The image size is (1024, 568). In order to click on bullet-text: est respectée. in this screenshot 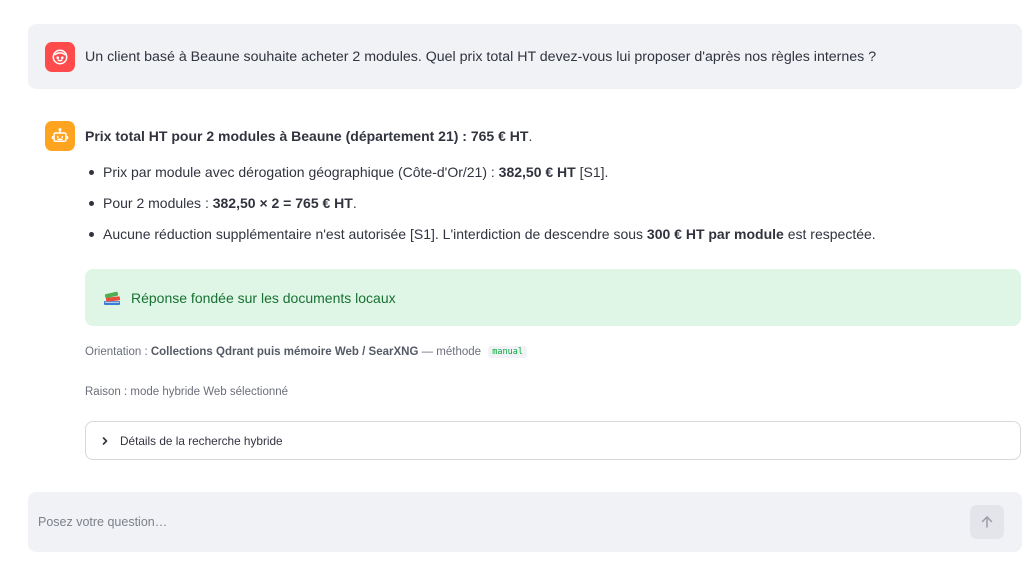, I will do `click(829, 234)`.